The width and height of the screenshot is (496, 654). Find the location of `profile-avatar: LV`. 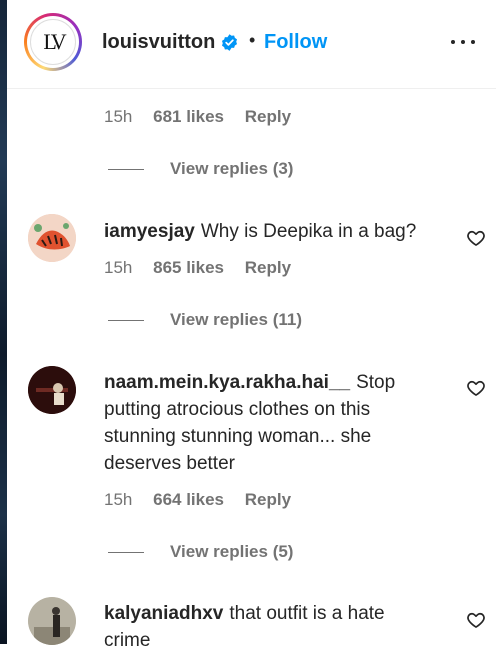

profile-avatar: LV is located at coordinates (53, 42).